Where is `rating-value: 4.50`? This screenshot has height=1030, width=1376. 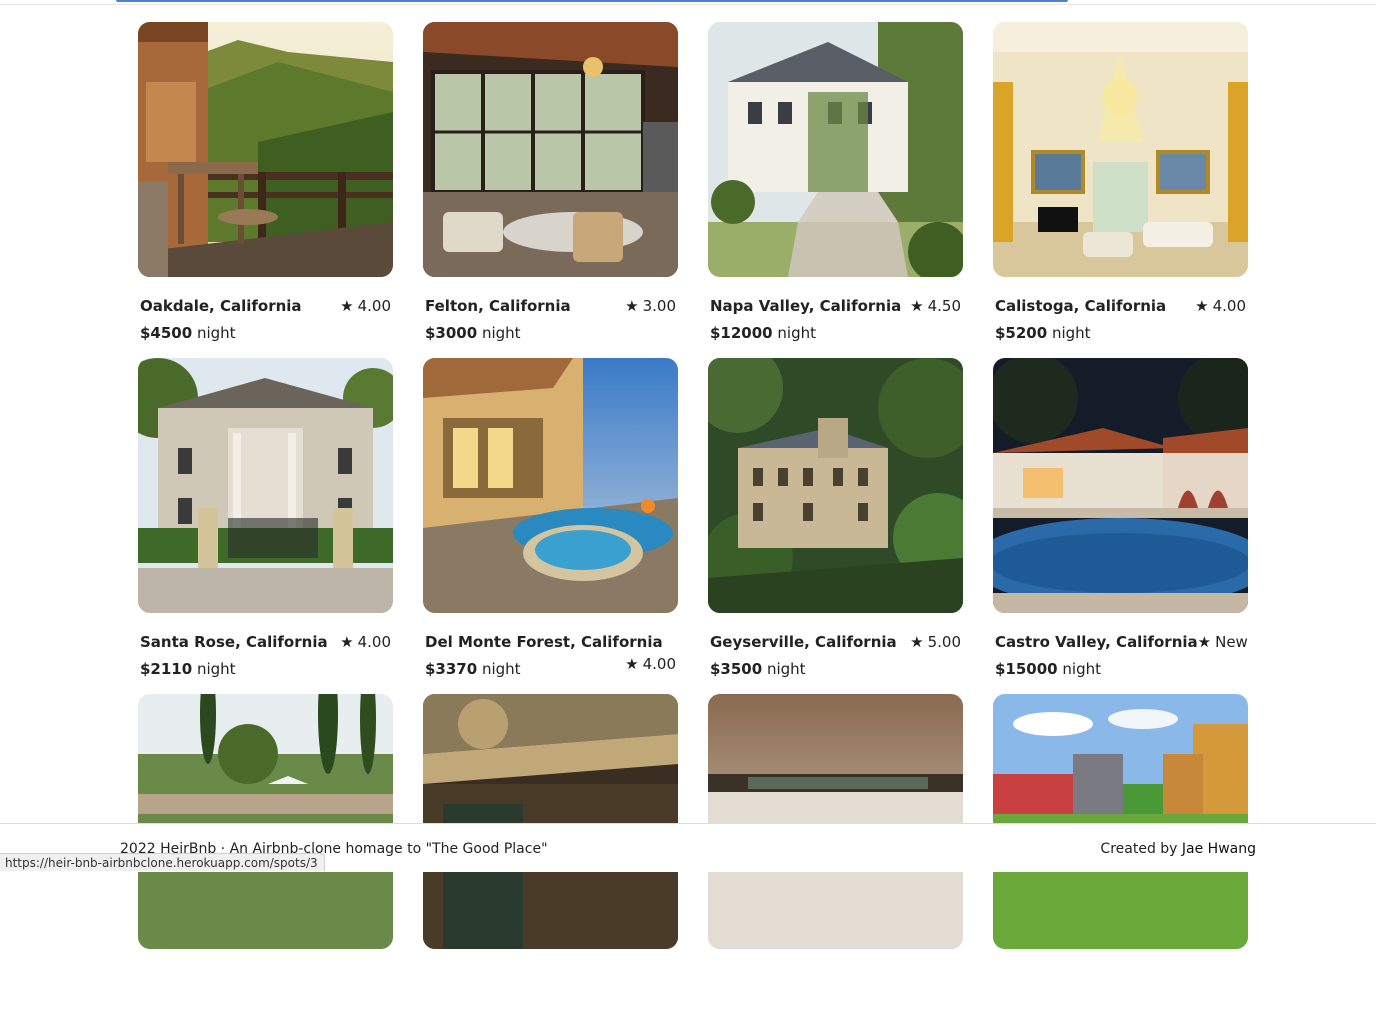 rating-value: 4.50 is located at coordinates (944, 306).